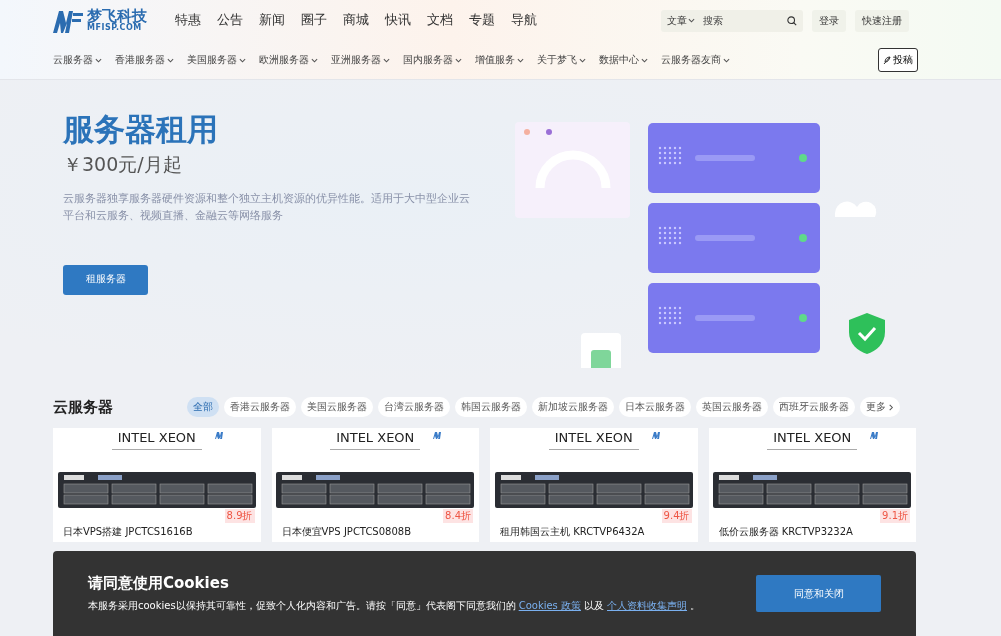 This screenshot has width=1001, height=636. I want to click on filter-tab: 新加坡云服务器, so click(573, 407).